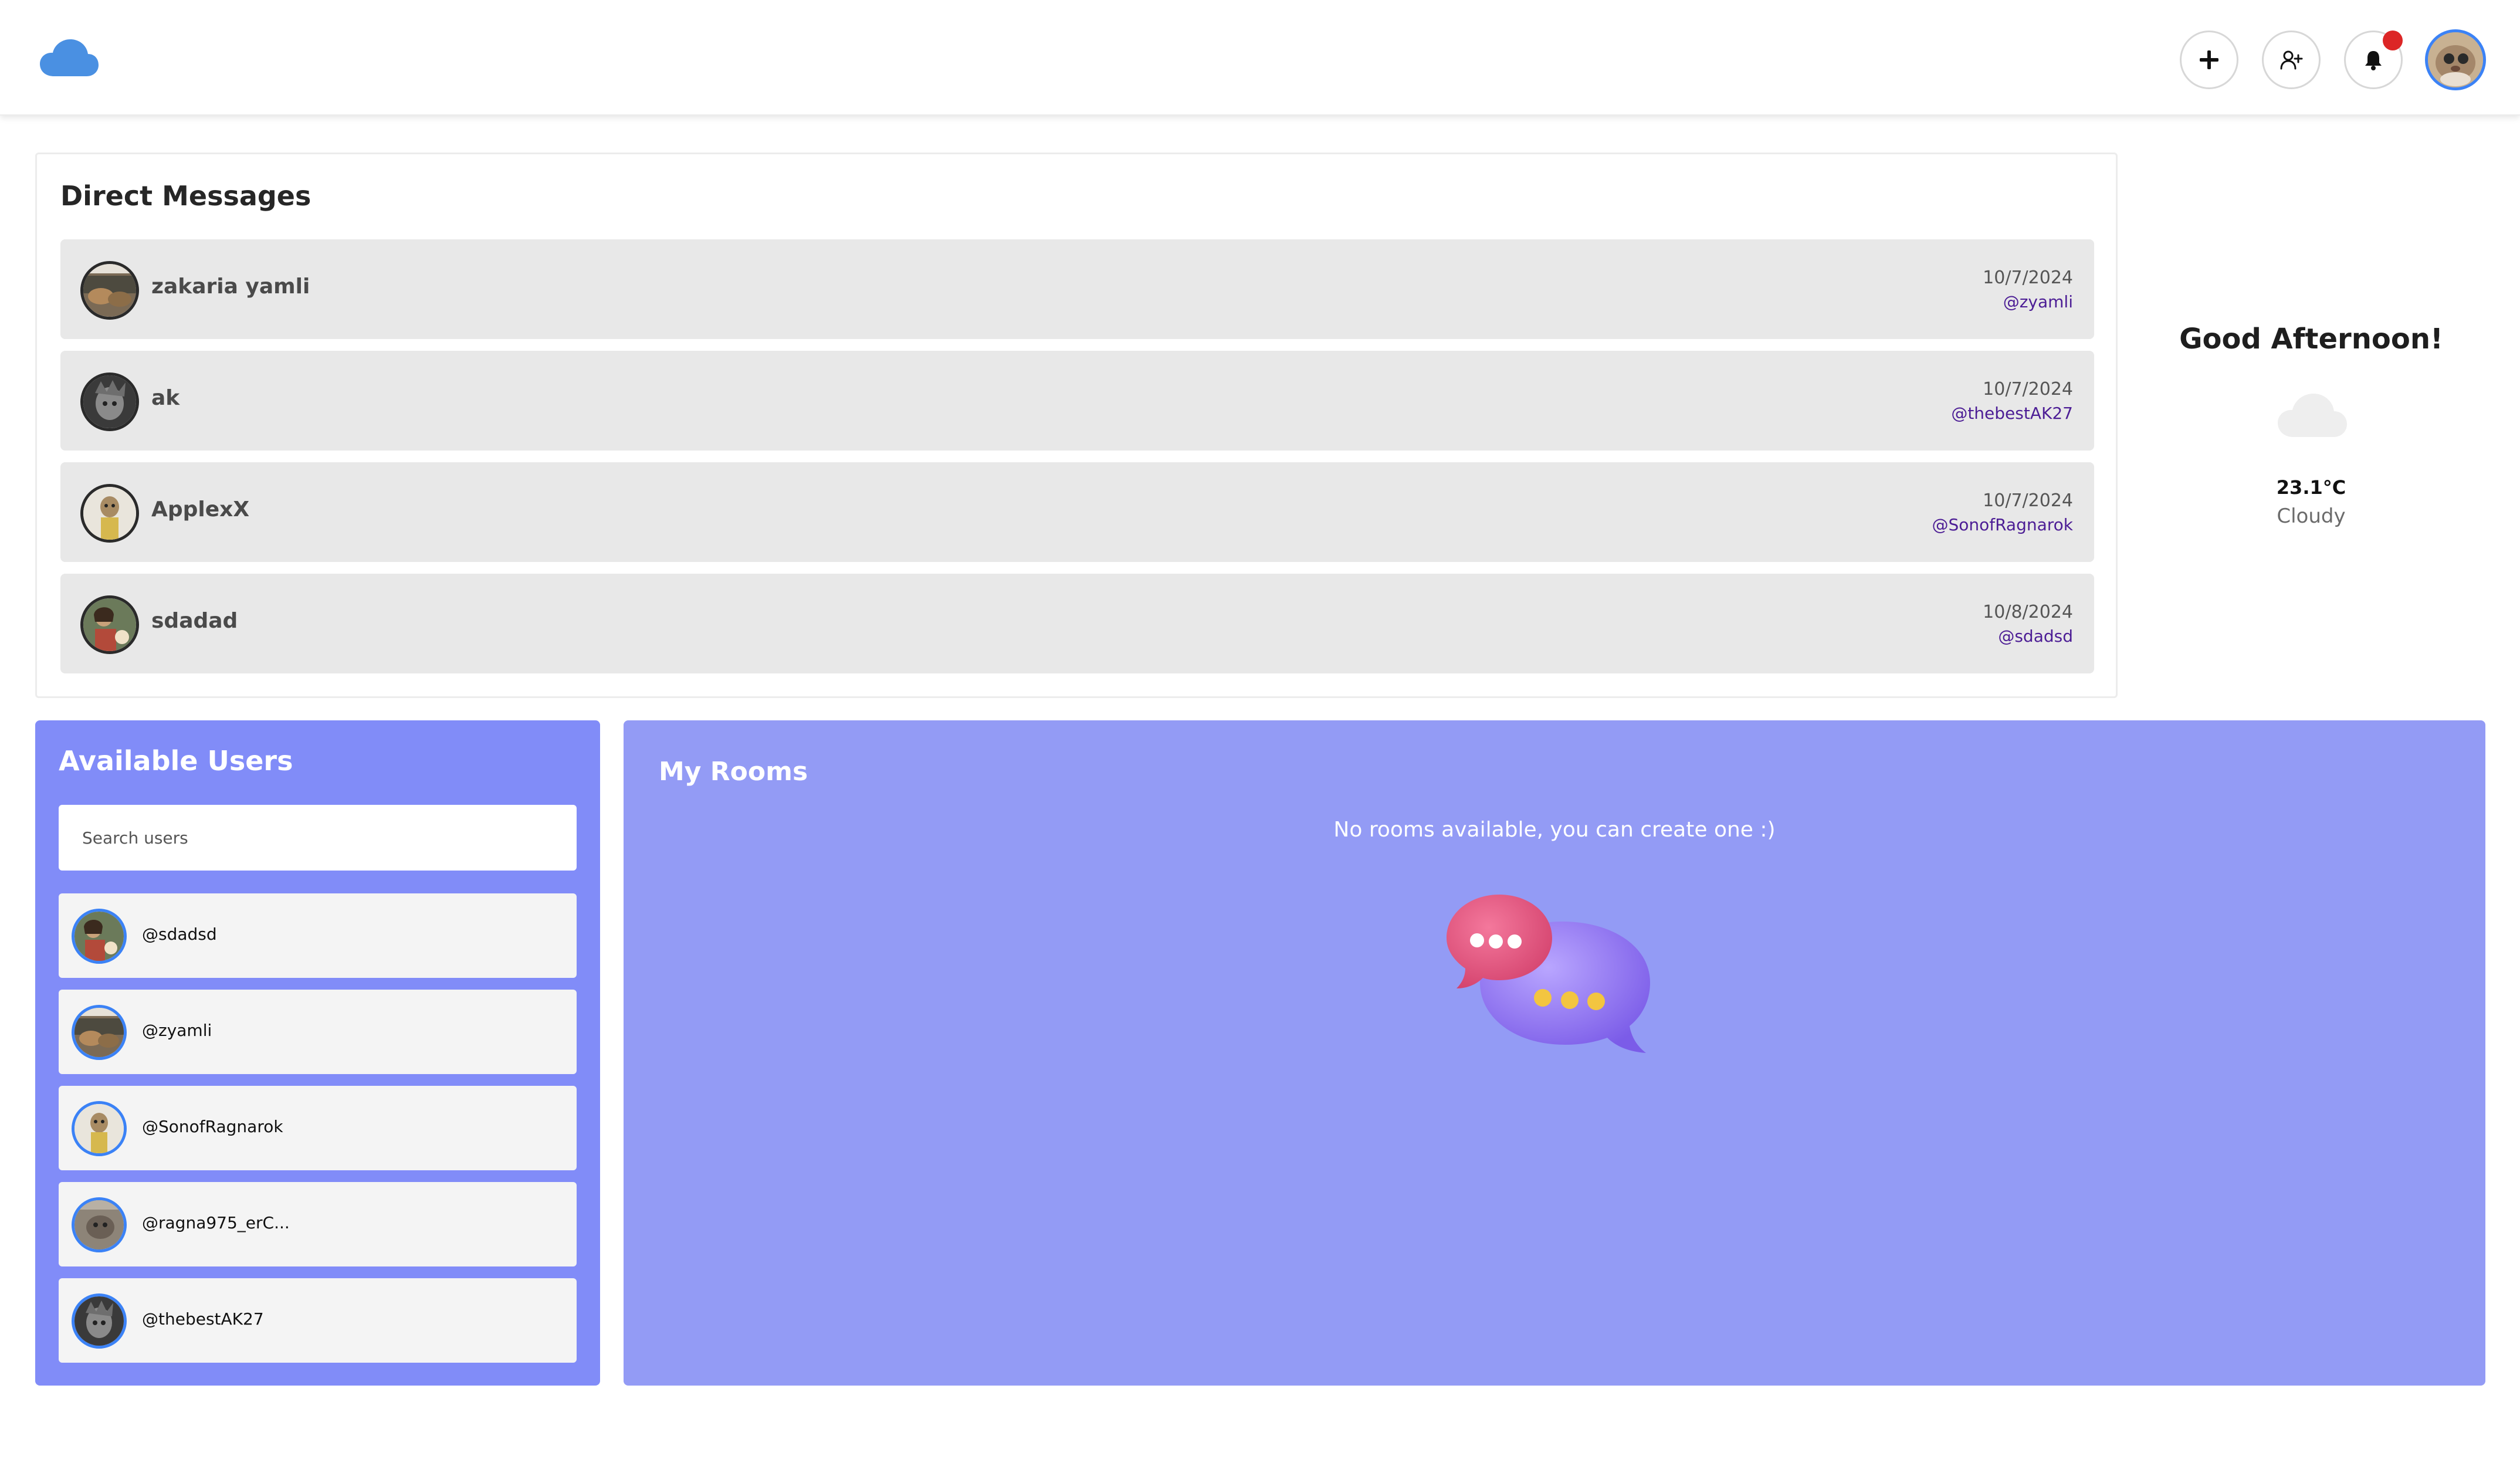  I want to click on top-navbar, so click(1260, 58).